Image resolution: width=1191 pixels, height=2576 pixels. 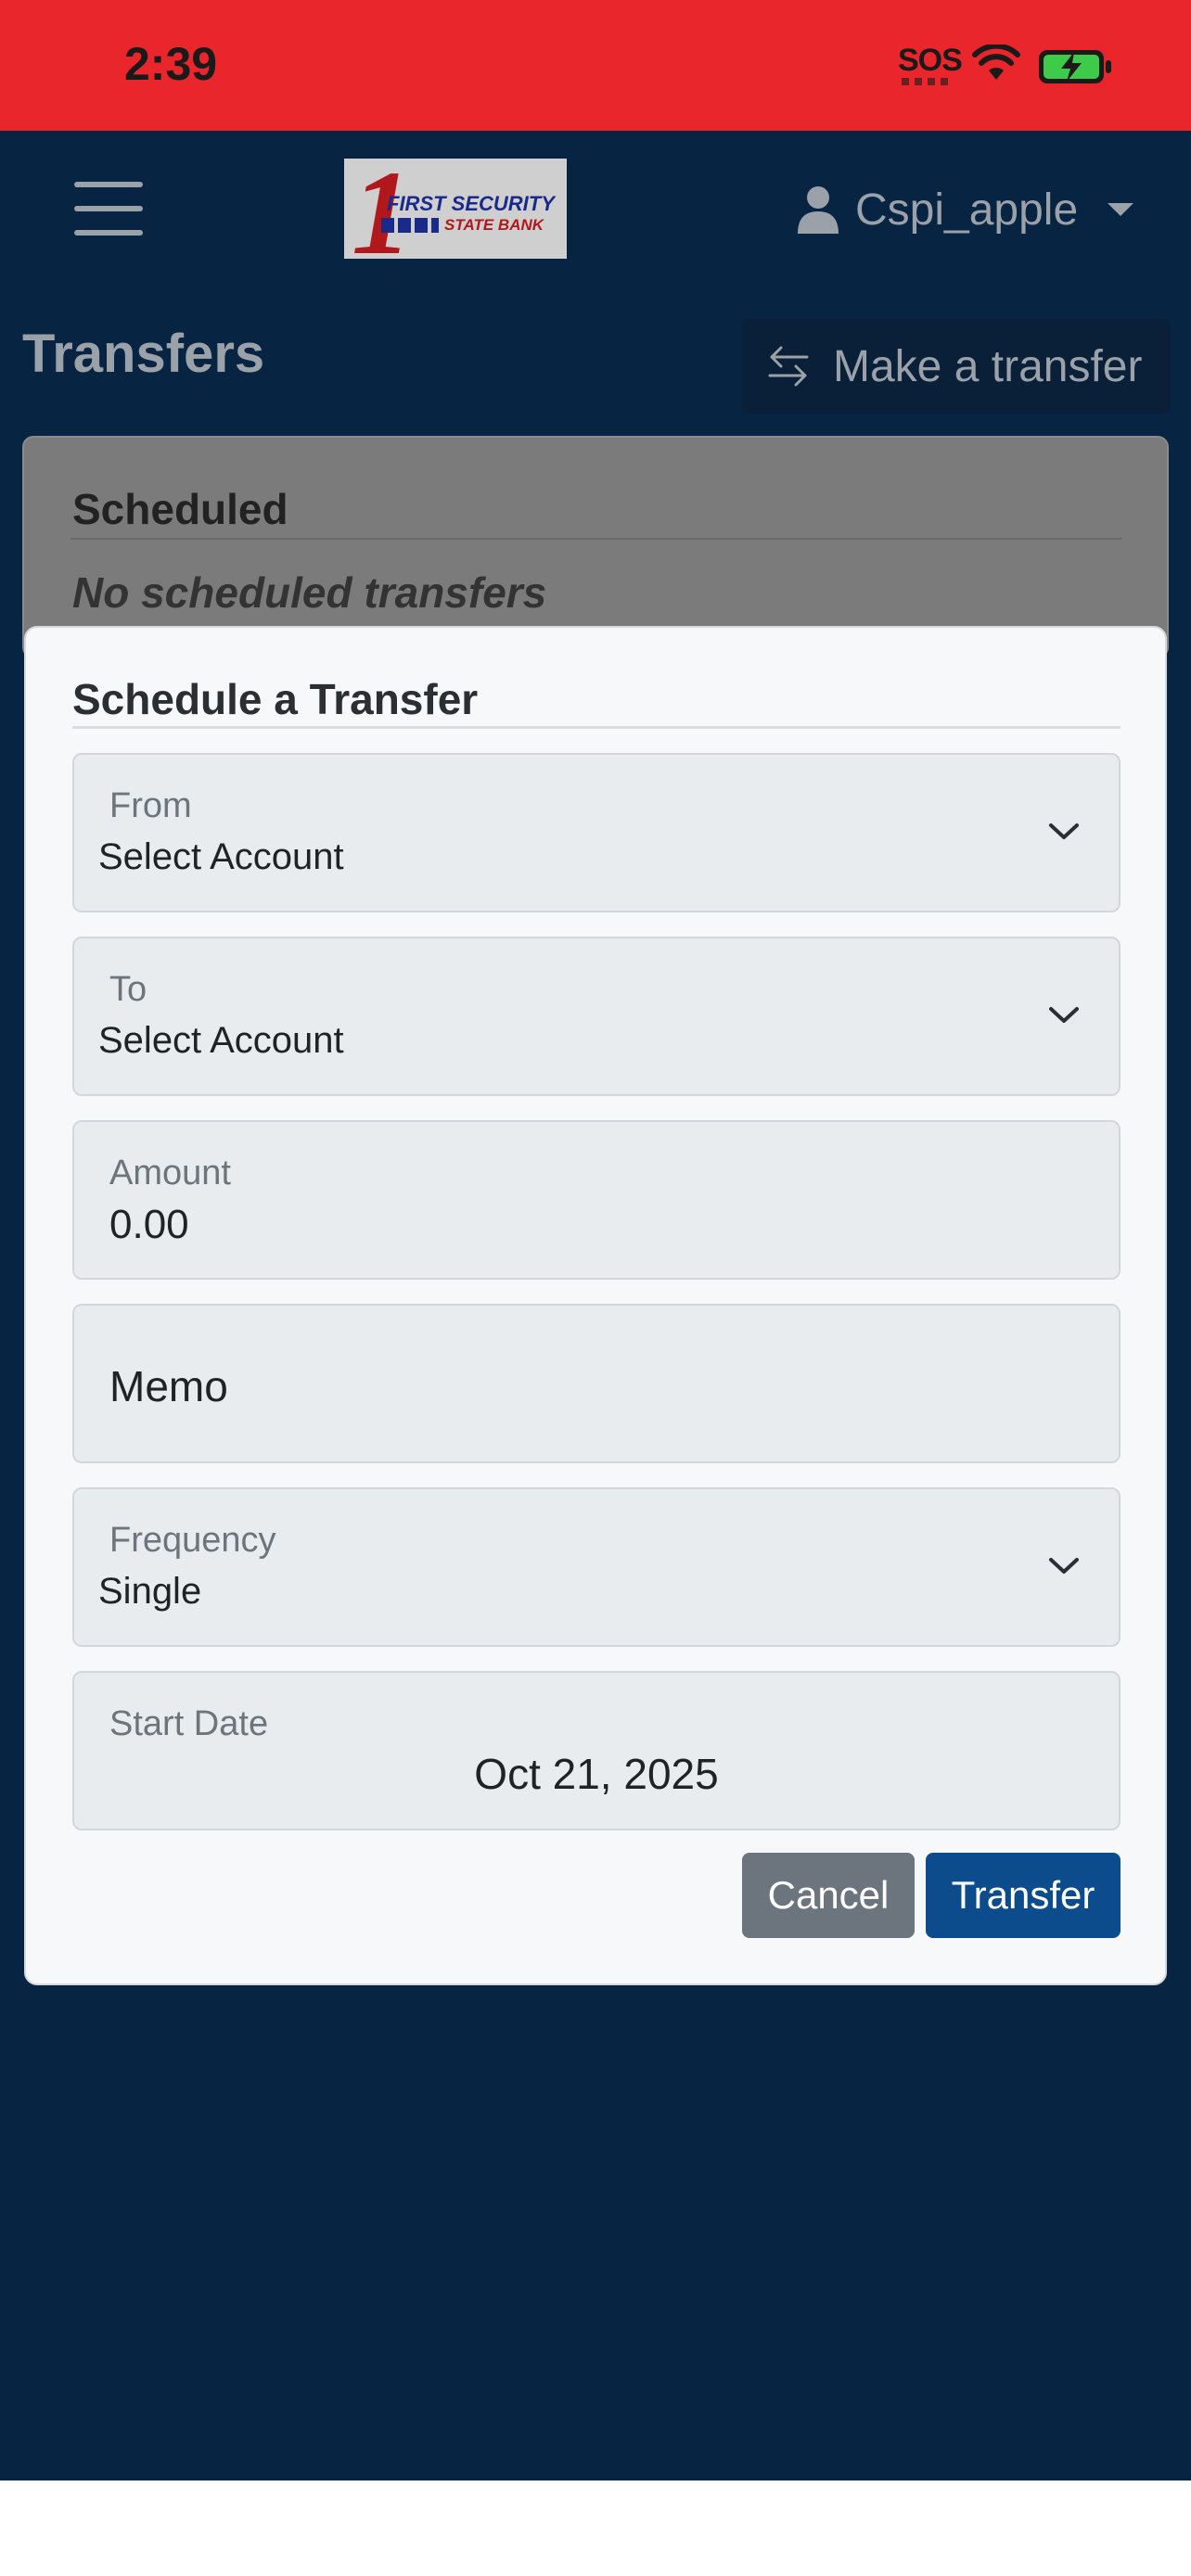 I want to click on empty-state-text: No scheduled transfers, so click(x=309, y=592).